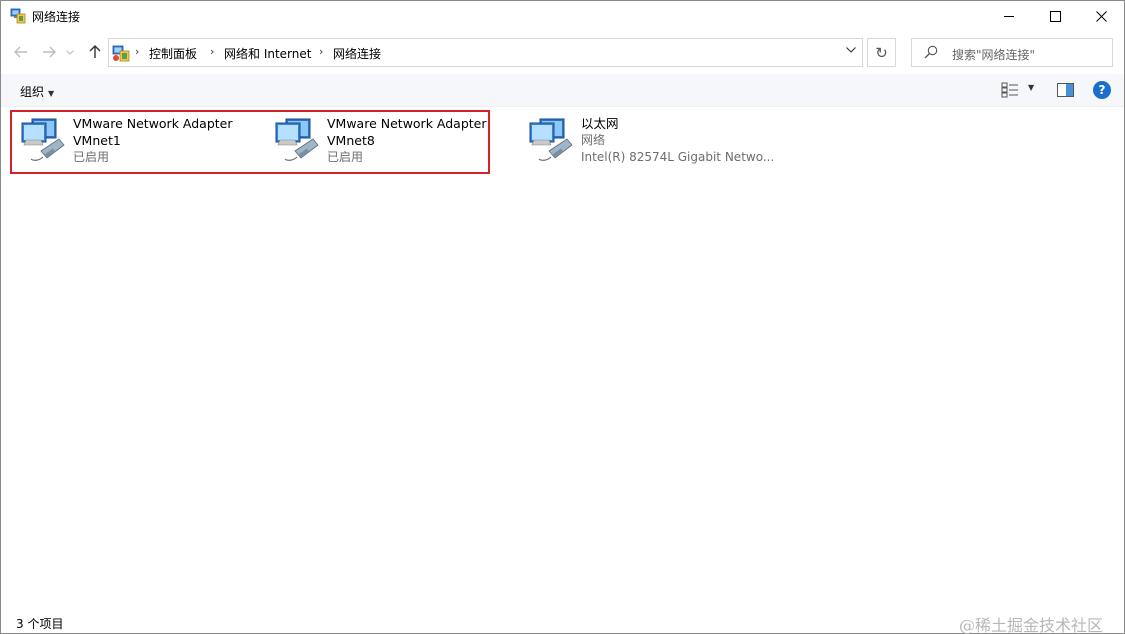  Describe the element at coordinates (1102, 90) in the screenshot. I see `help-icon: ?` at that location.